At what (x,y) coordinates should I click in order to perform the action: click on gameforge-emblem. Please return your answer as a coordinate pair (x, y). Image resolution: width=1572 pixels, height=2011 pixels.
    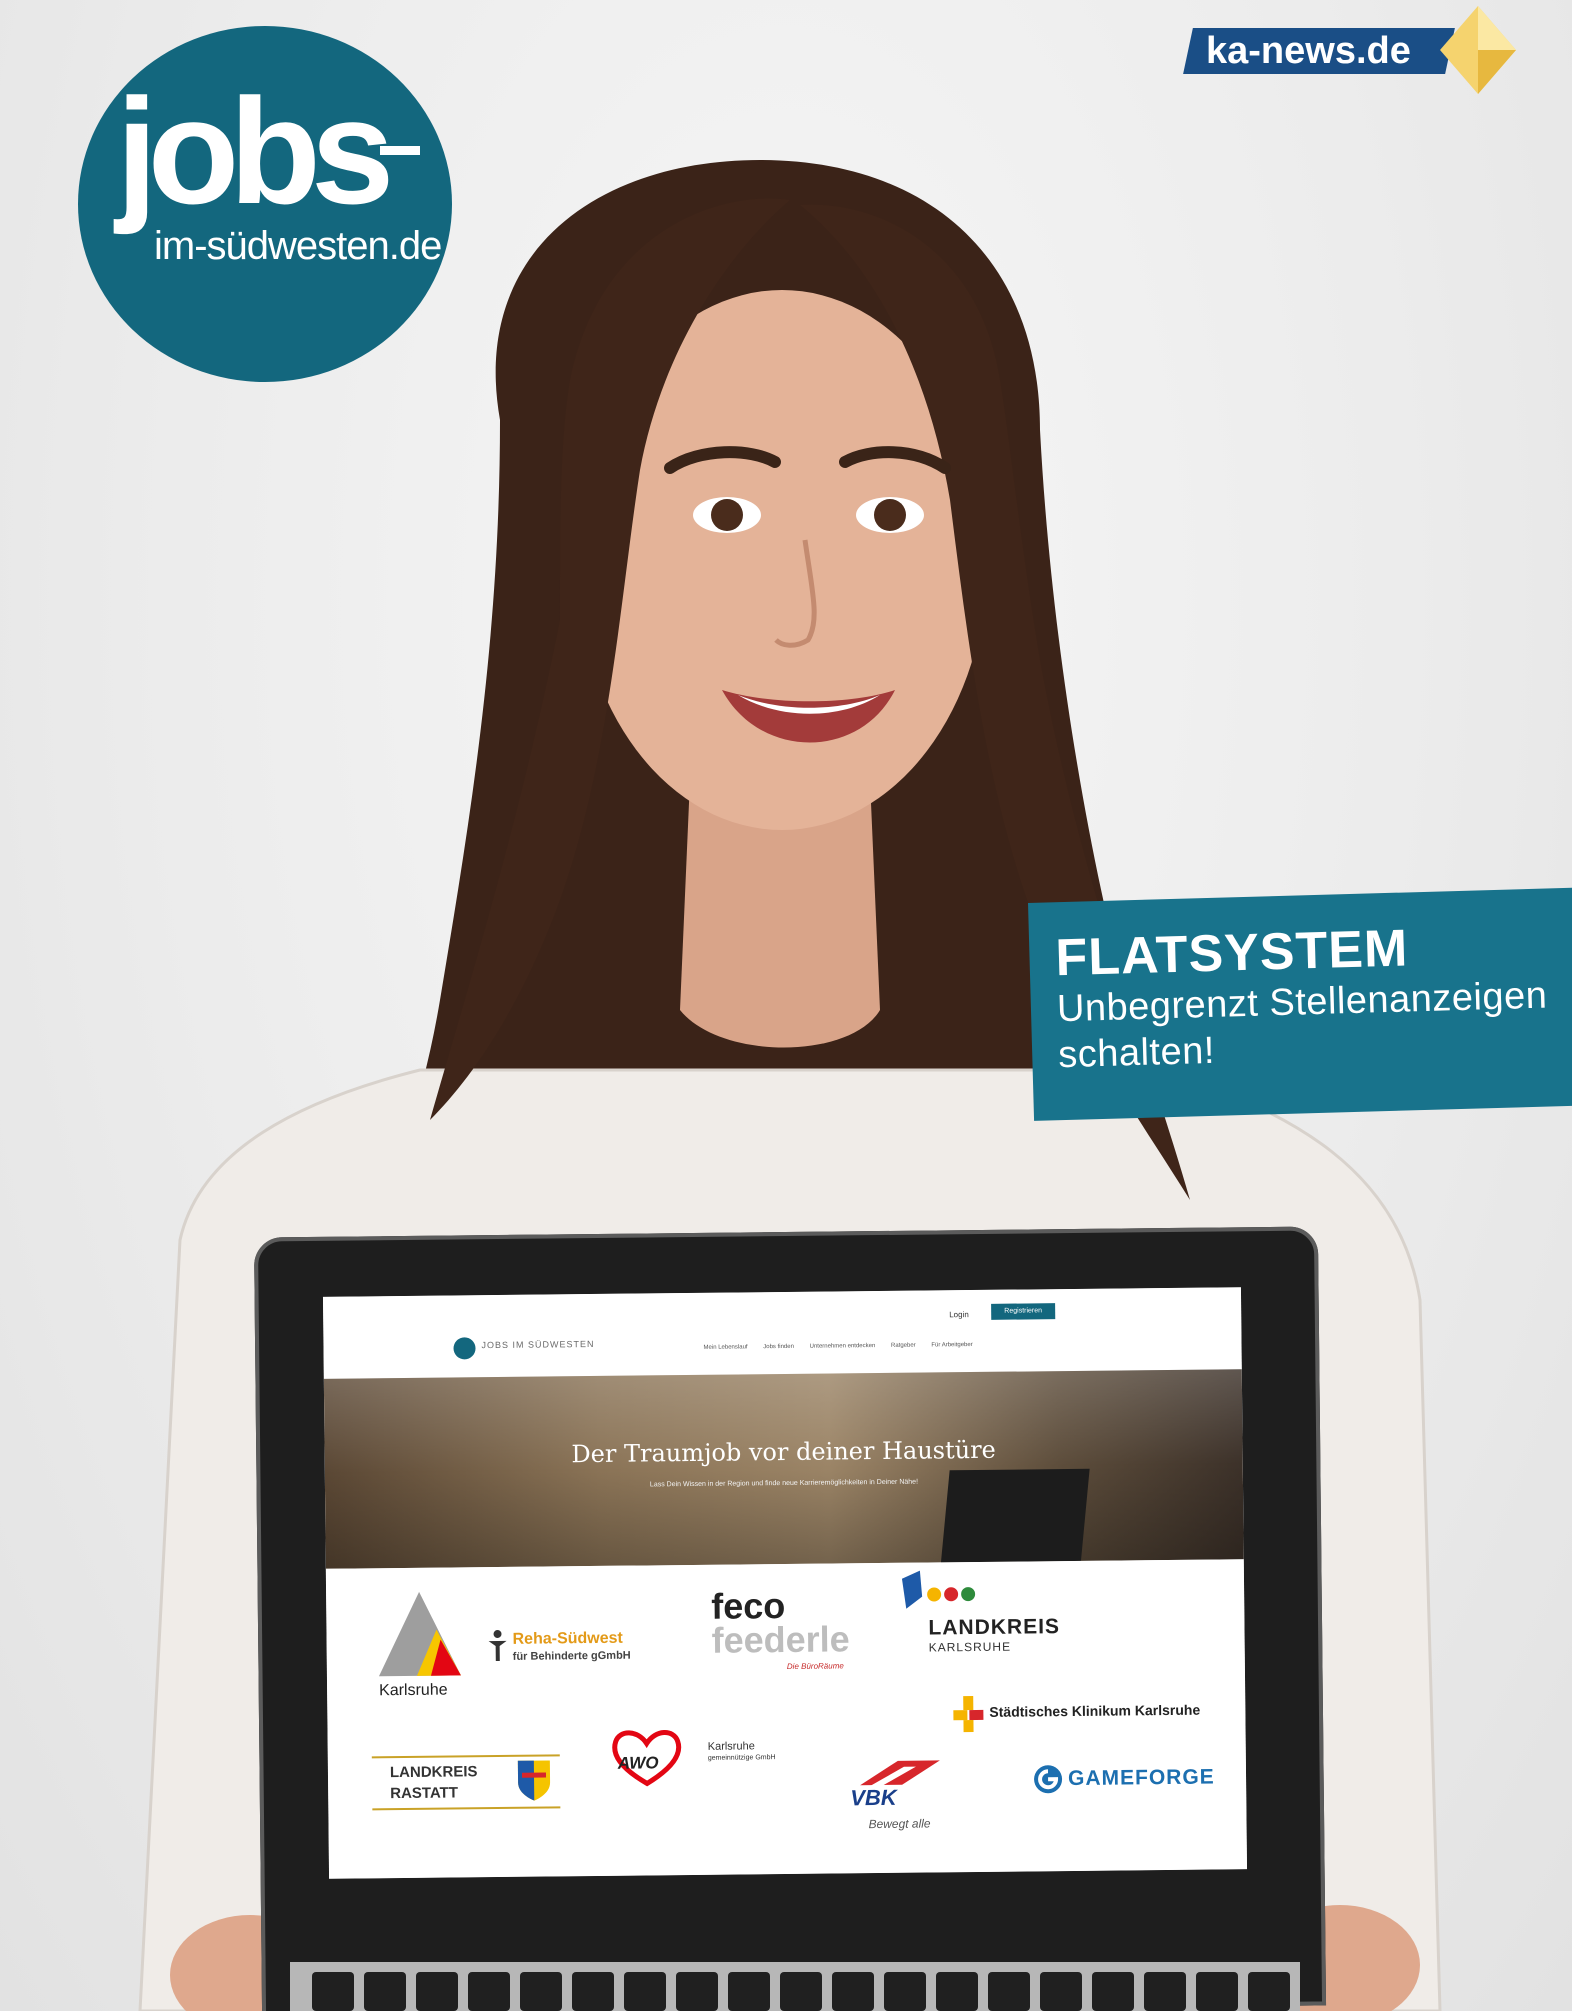
    Looking at the image, I should click on (1048, 1779).